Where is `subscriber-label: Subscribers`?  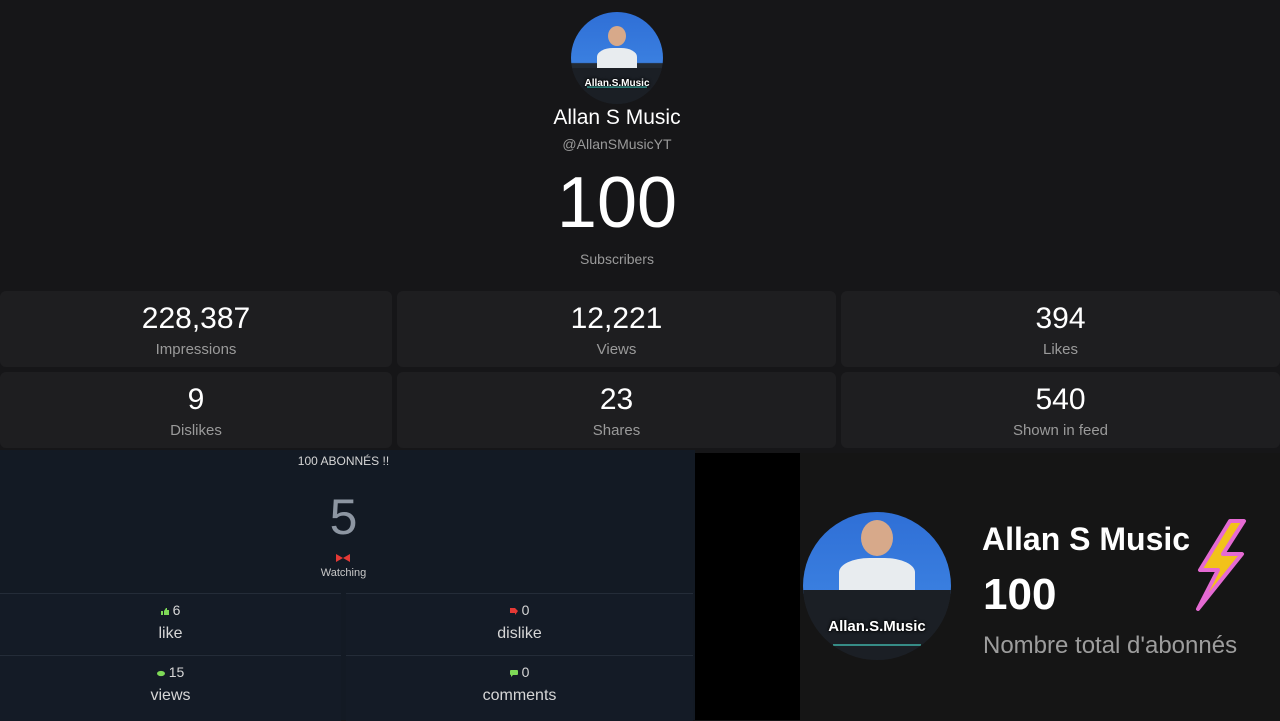
subscriber-label: Subscribers is located at coordinates (617, 259).